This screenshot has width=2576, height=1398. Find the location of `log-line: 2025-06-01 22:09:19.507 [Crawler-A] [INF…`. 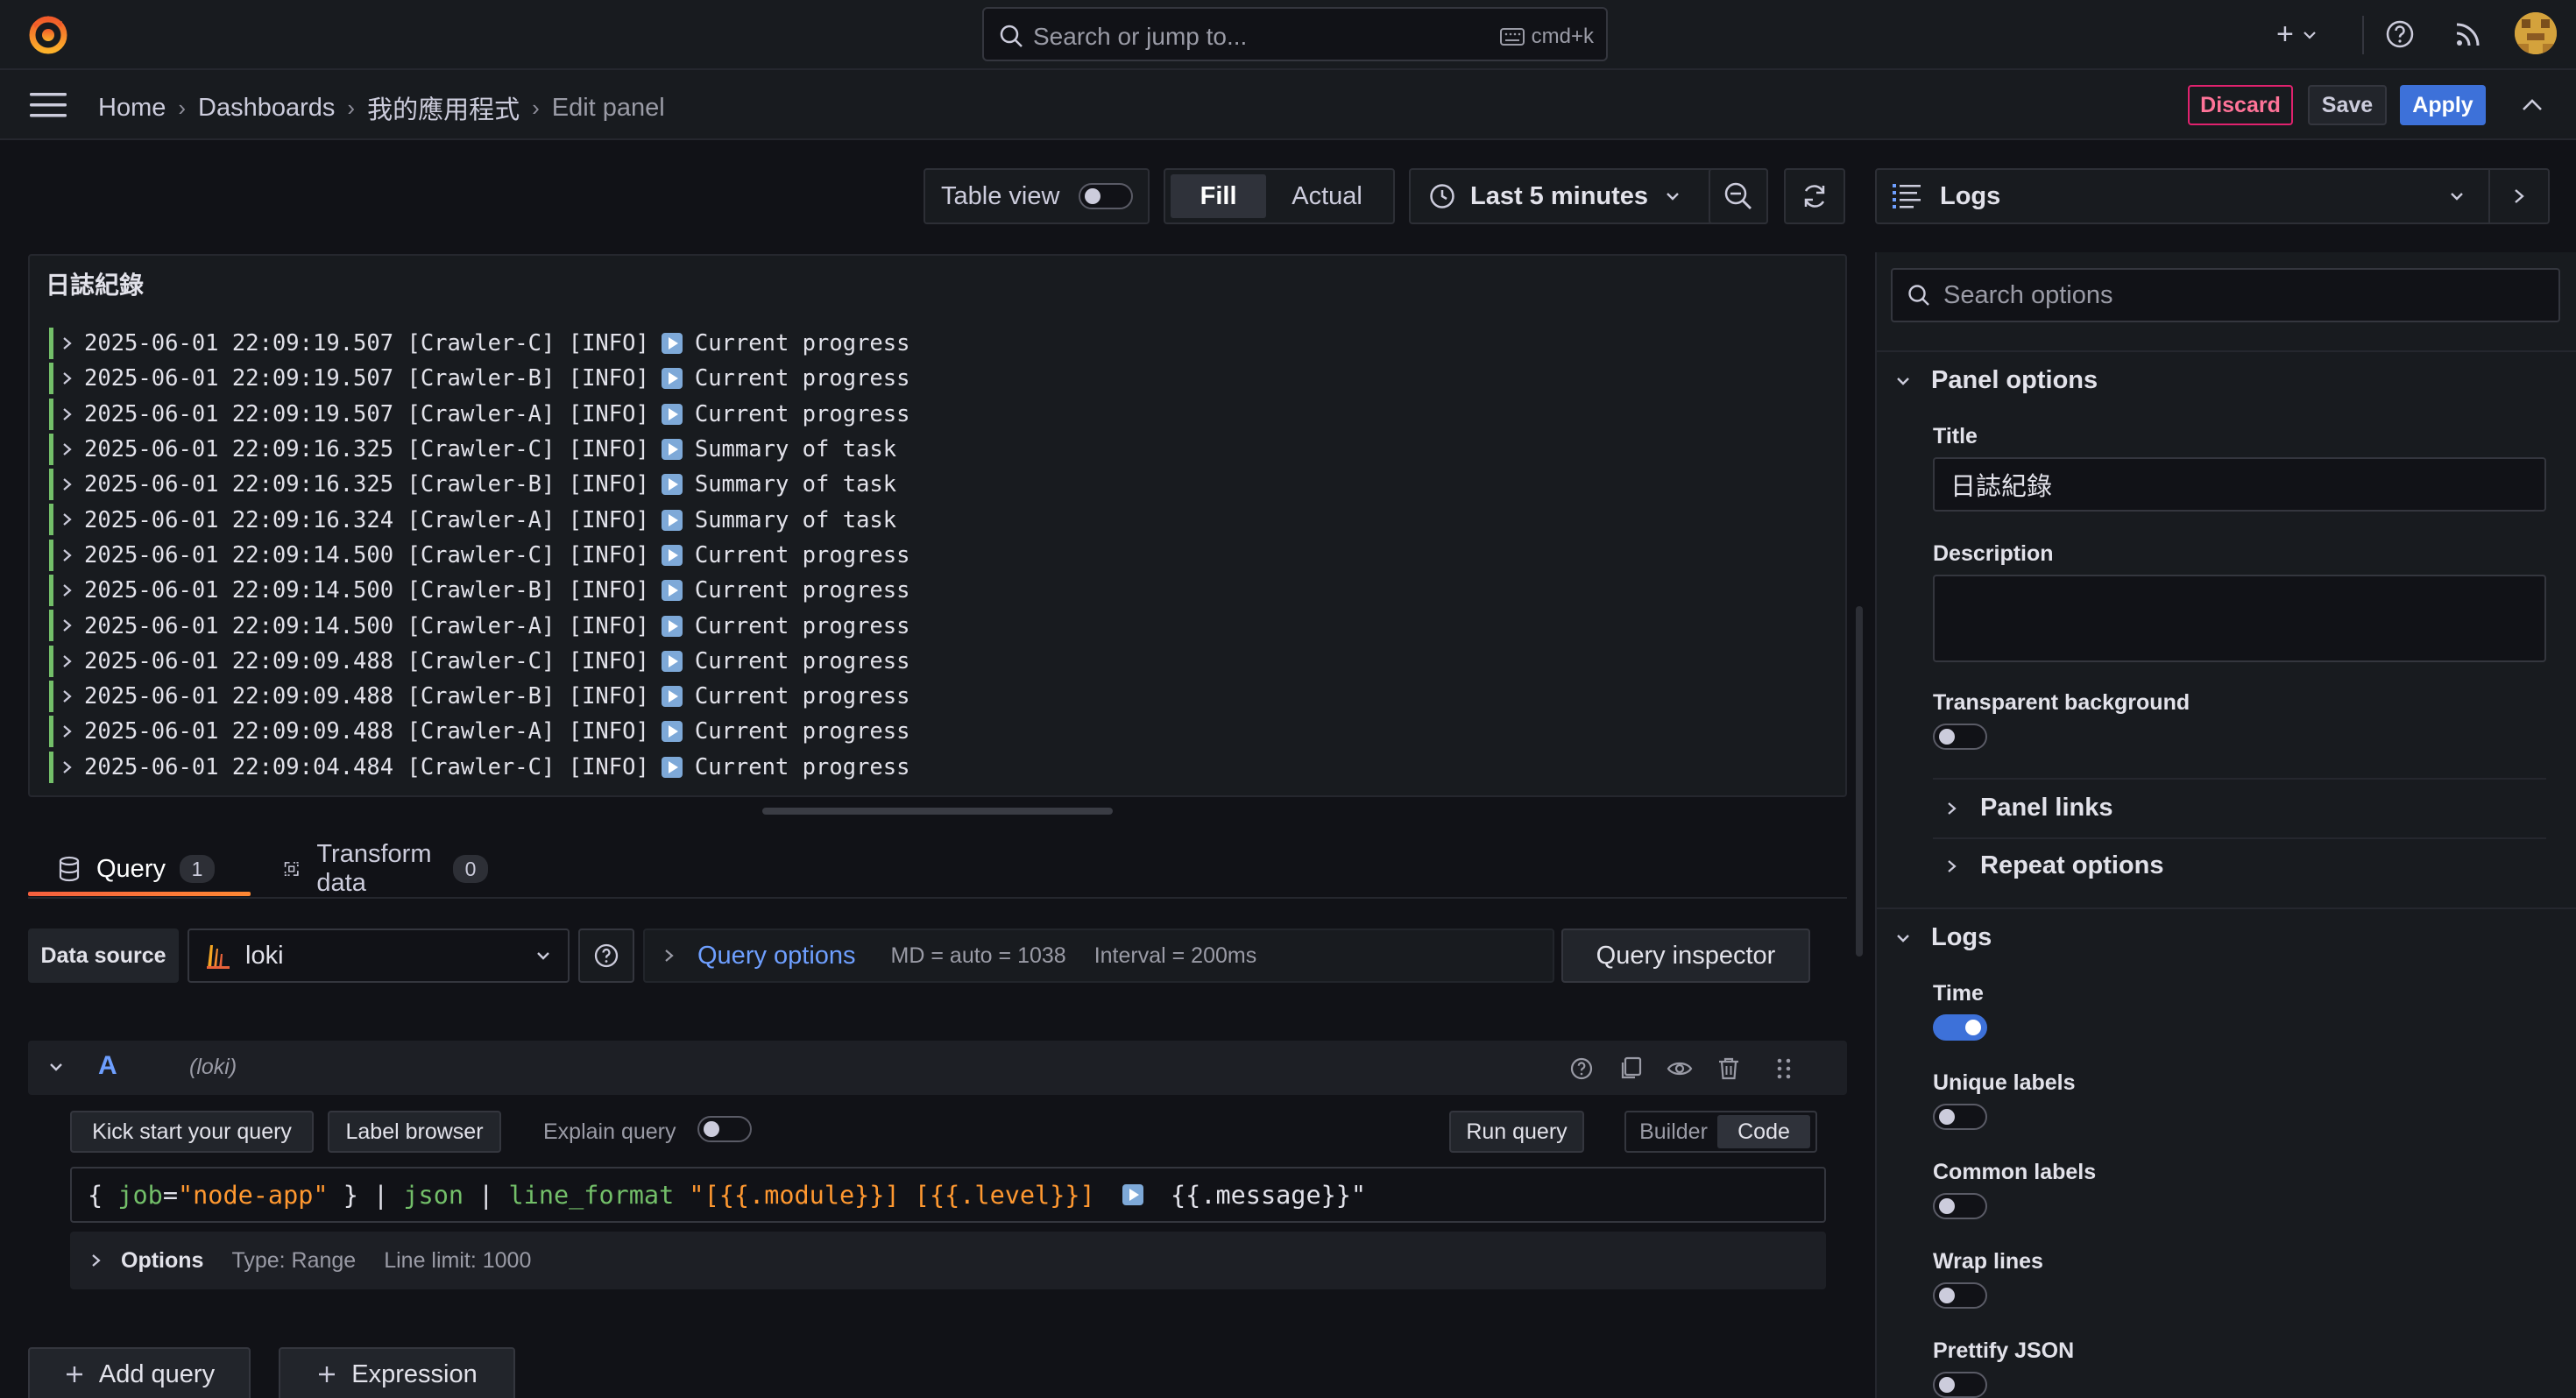

log-line: 2025-06-01 22:09:19.507 [Crawler-A] [INF… is located at coordinates (942, 414).